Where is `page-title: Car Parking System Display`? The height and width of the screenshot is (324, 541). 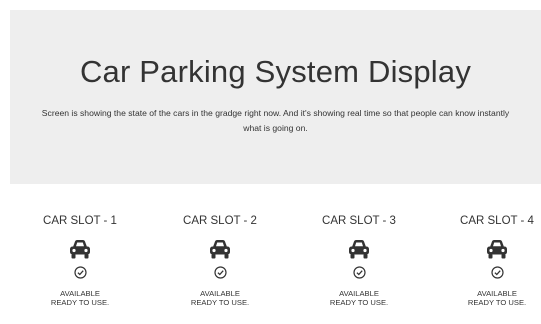
page-title: Car Parking System Display is located at coordinates (275, 71).